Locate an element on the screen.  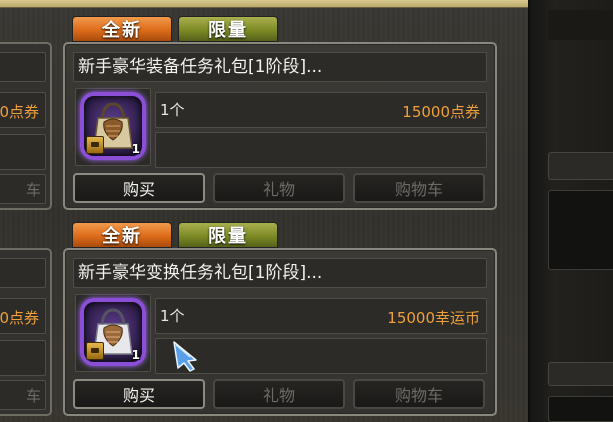
item-price-row: 1个 15000幸运币 is located at coordinates (321, 316).